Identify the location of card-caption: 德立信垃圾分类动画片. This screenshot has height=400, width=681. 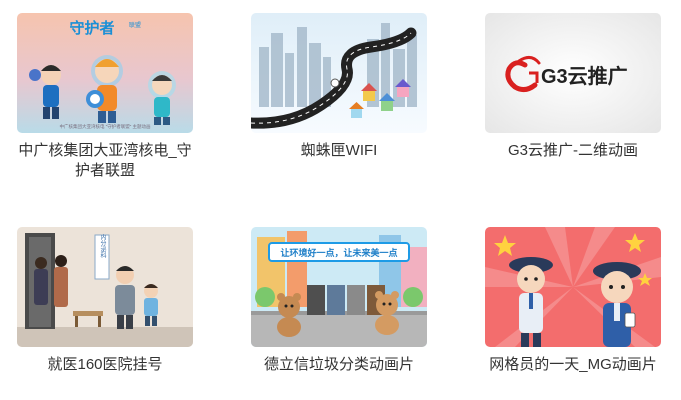
(339, 365).